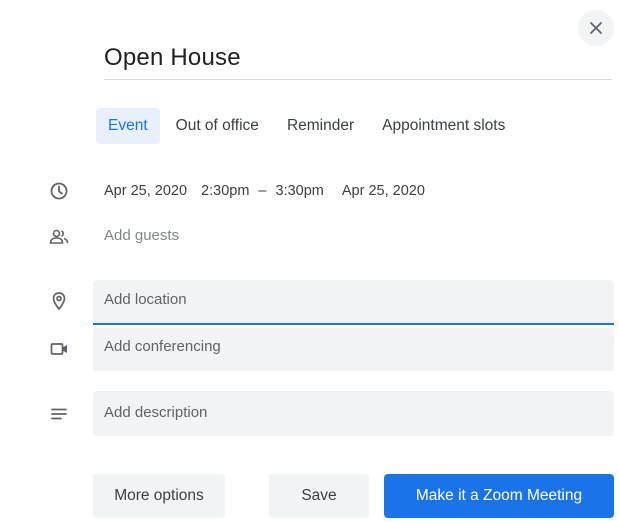 This screenshot has width=619, height=522. What do you see at coordinates (353, 413) in the screenshot?
I see `add-description-field: Add description` at bounding box center [353, 413].